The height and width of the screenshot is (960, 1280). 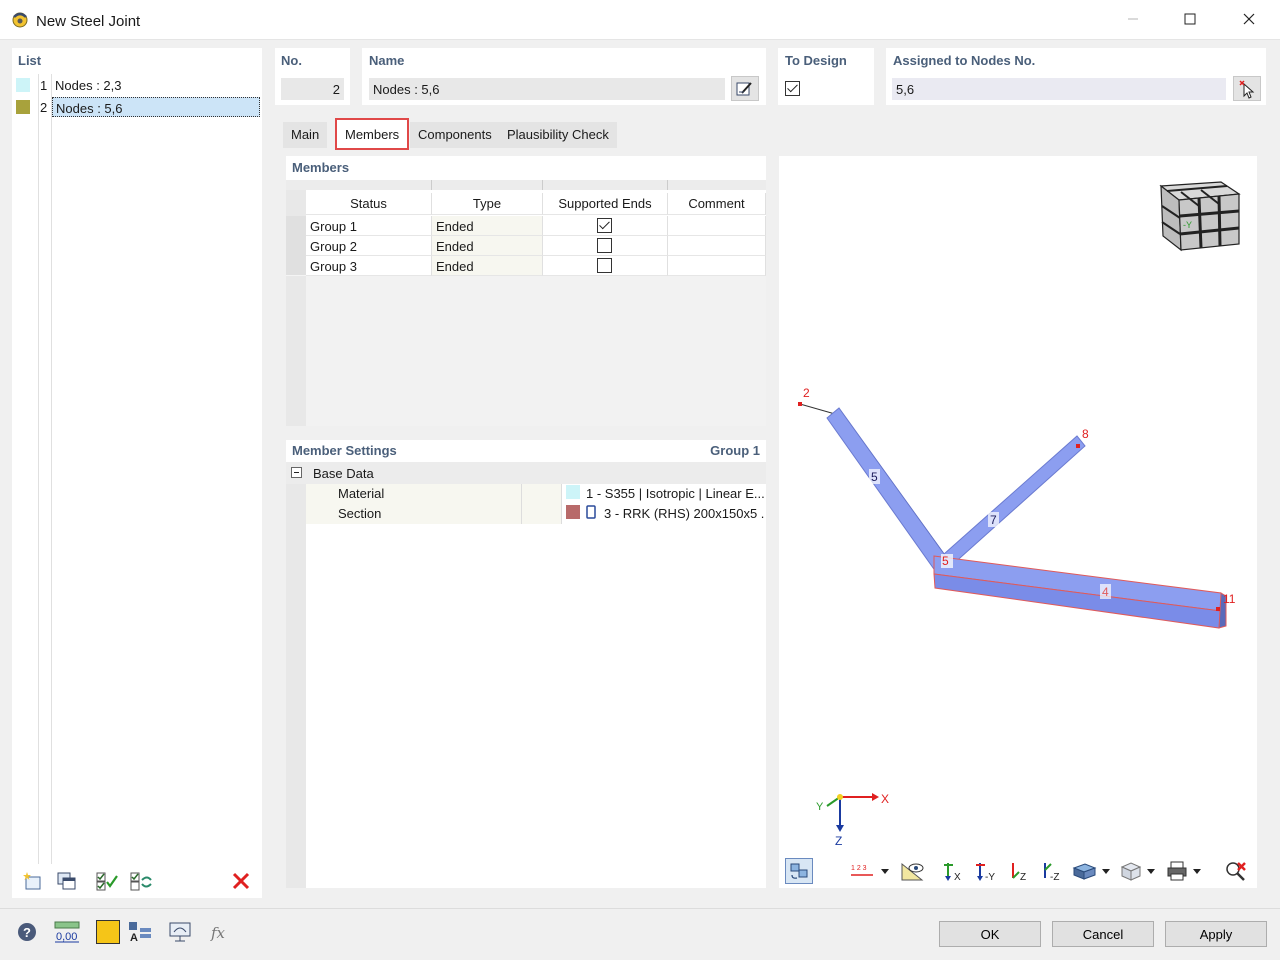 I want to click on close-button, so click(x=1249, y=19).